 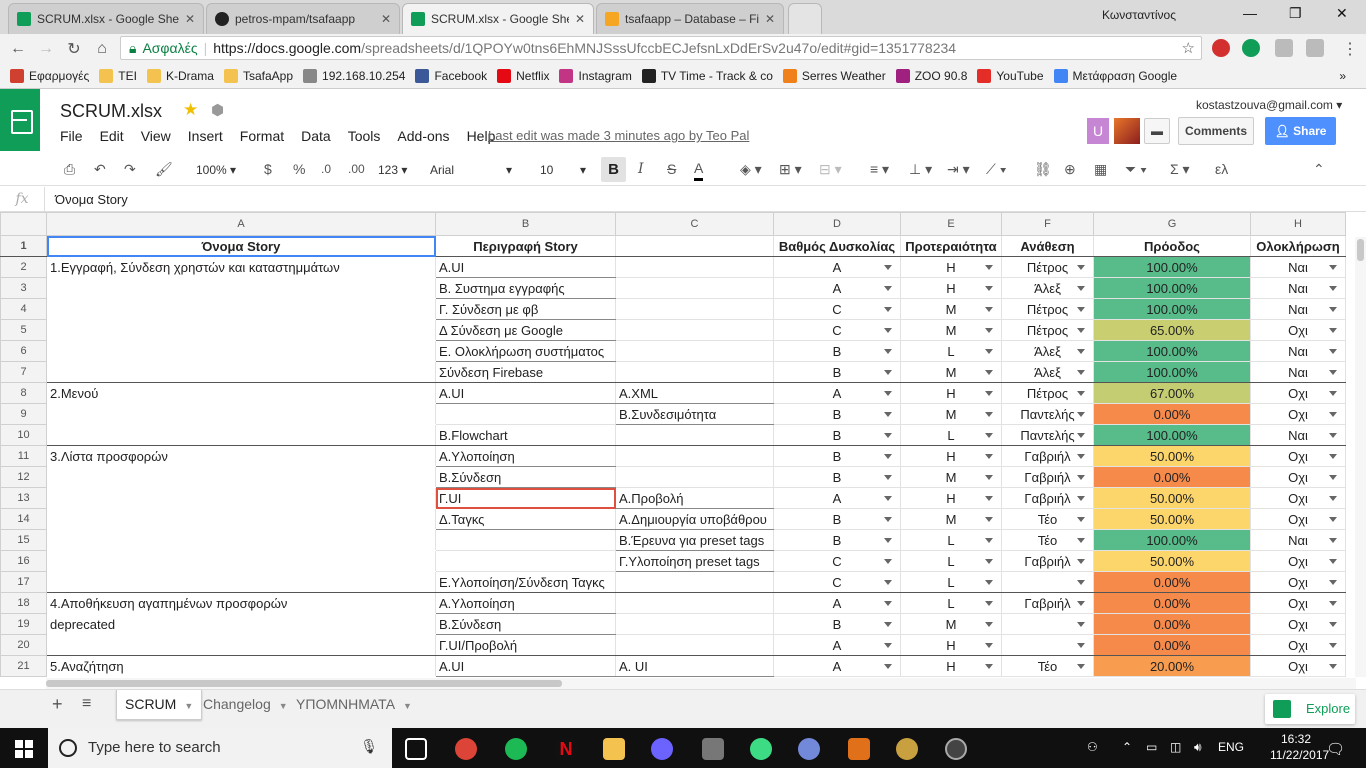 I want to click on cell-subtask: B.Συνδεσιμότητα, so click(x=694, y=414).